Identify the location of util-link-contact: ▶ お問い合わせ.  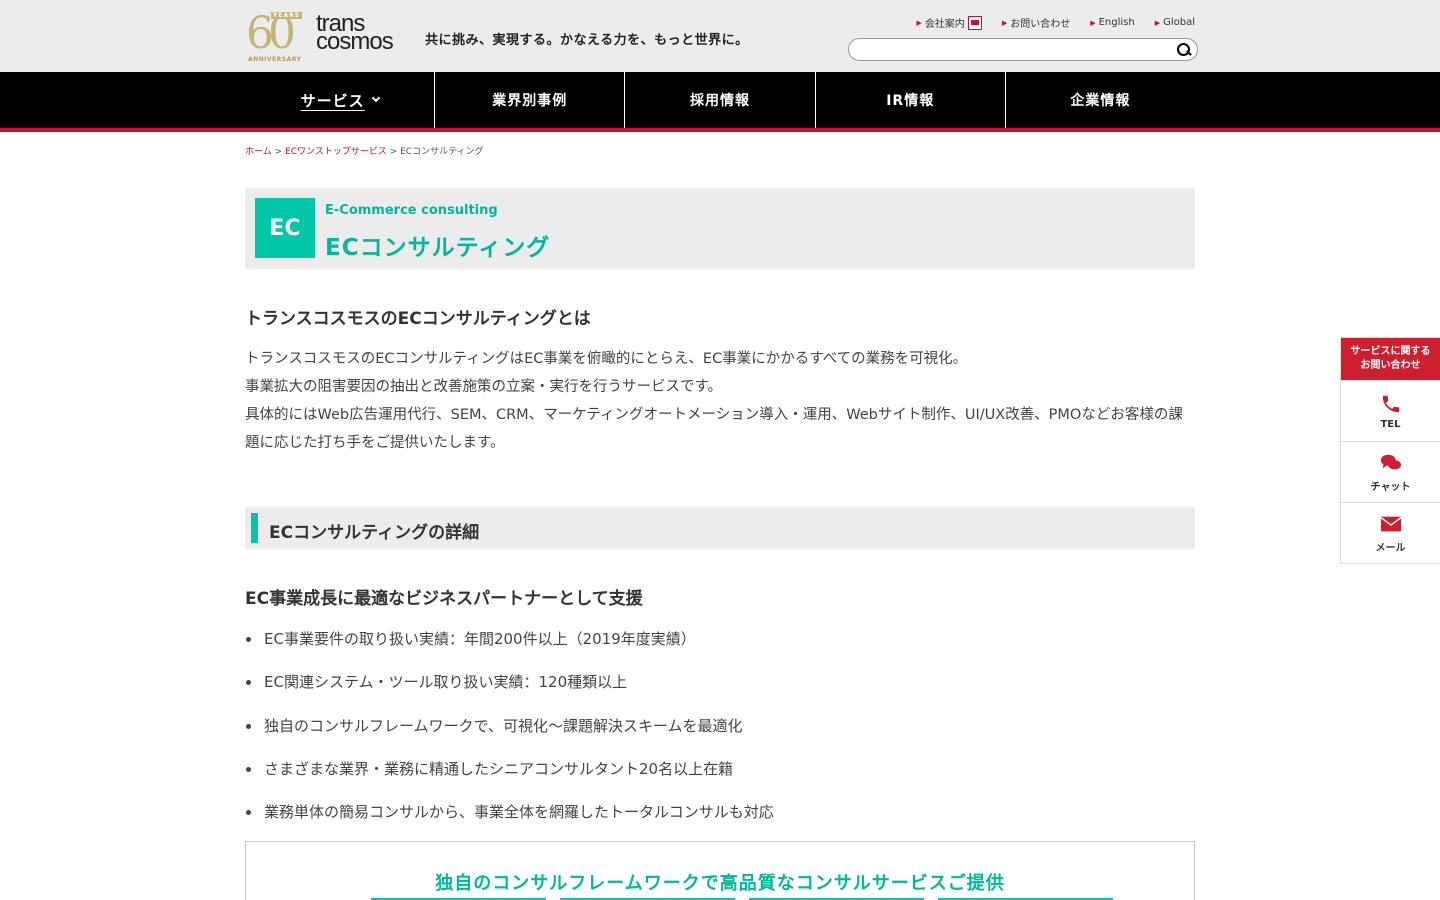
(1036, 23).